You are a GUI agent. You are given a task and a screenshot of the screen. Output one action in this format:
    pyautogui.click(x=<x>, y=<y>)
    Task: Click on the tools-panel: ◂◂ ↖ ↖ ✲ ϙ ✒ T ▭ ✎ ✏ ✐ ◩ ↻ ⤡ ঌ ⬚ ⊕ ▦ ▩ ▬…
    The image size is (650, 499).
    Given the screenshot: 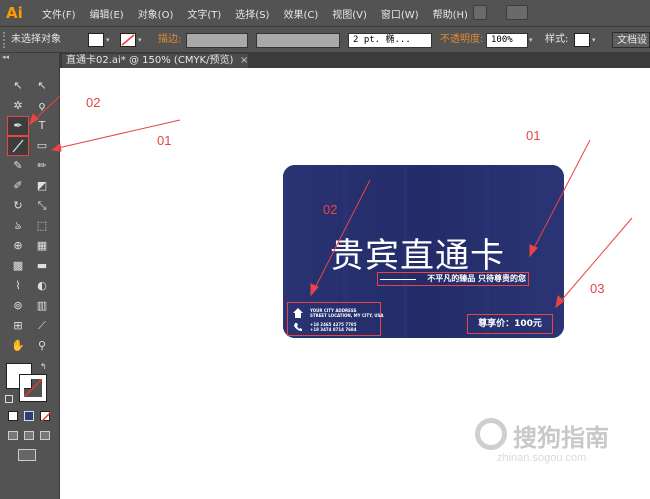 What is the action you would take?
    pyautogui.click(x=30, y=276)
    